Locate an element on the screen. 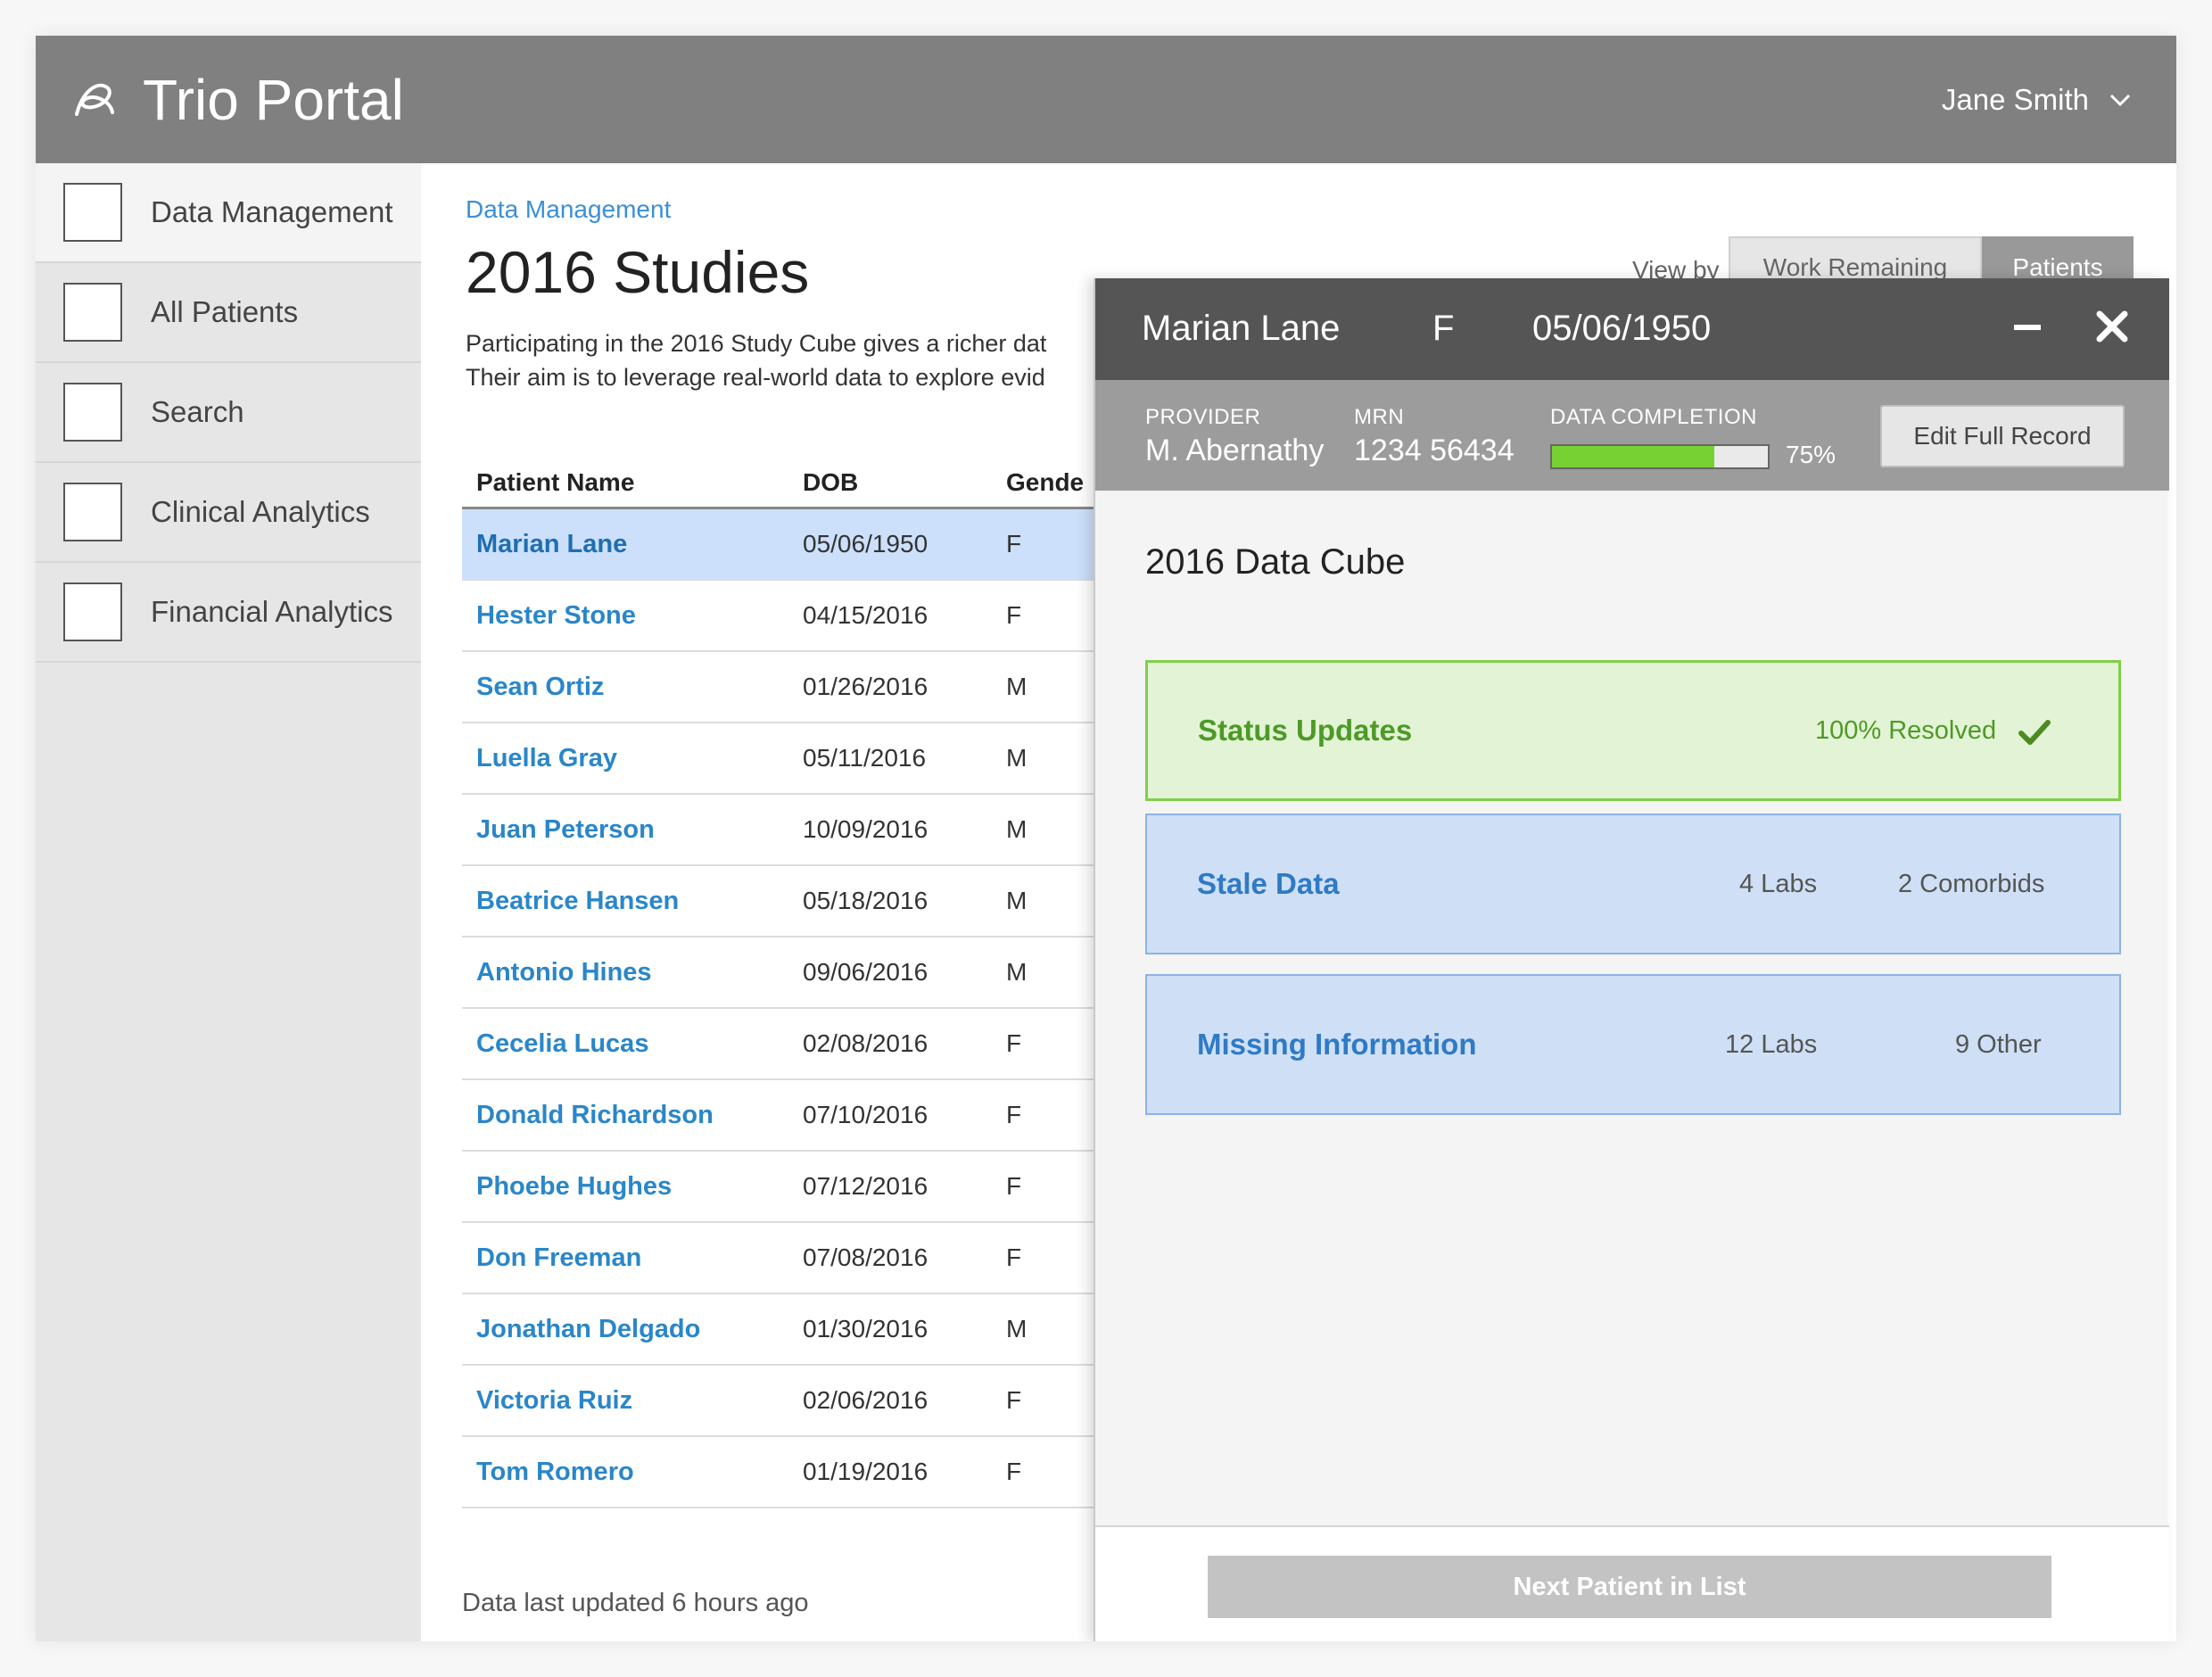 Image resolution: width=2212 pixels, height=1677 pixels. table-header: Patient Name DOB Gende is located at coordinates (792, 483).